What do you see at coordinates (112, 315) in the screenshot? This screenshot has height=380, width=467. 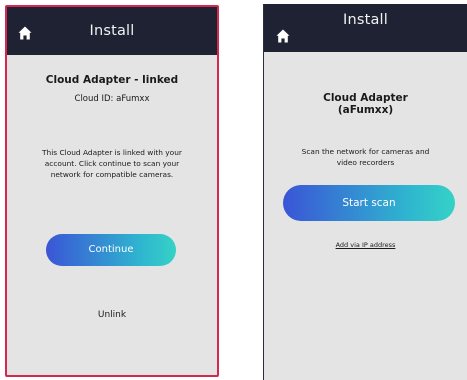 I see `unlink-button: Unlink` at bounding box center [112, 315].